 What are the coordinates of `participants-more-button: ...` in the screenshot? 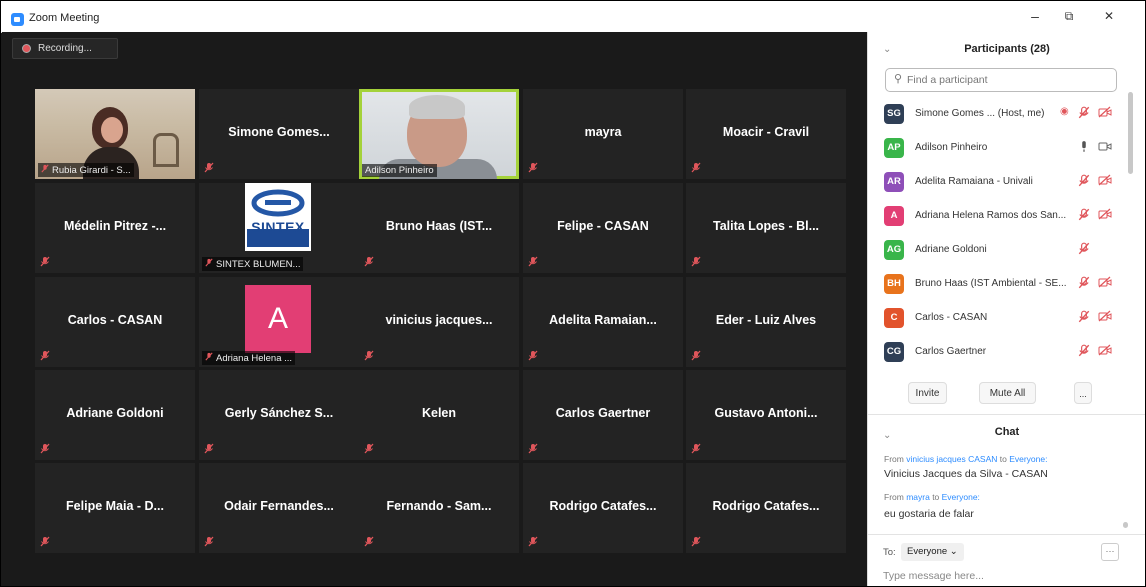 It's located at (1083, 393).